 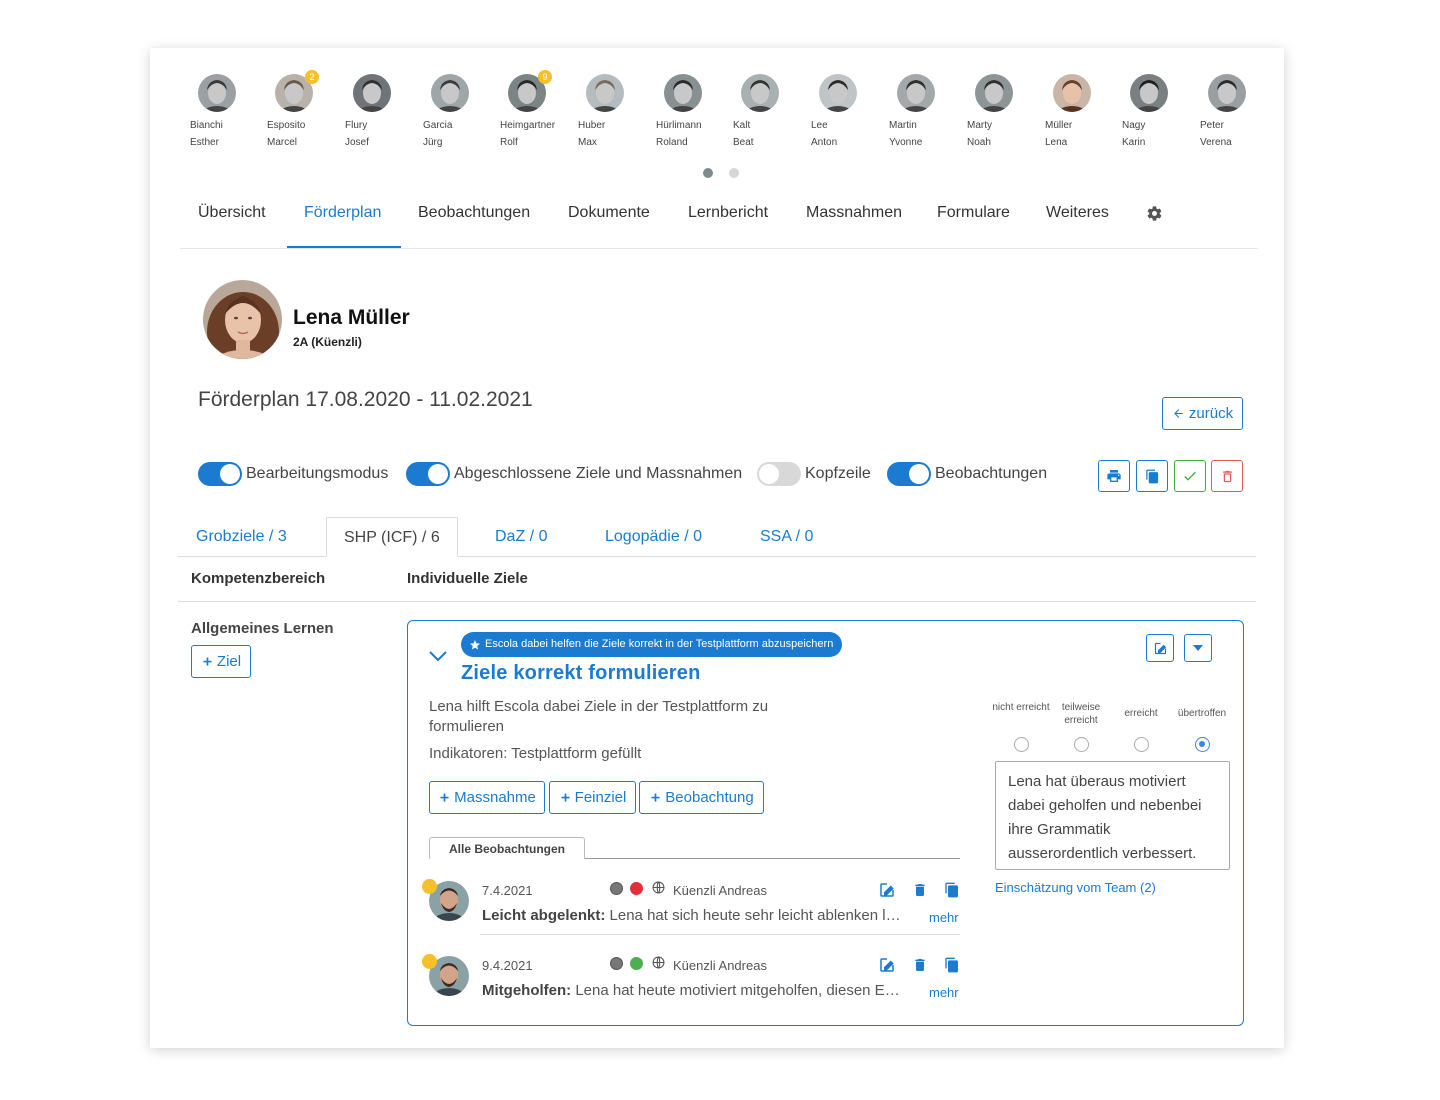 I want to click on student-item: Esposito Marcel 2, so click(x=307, y=110).